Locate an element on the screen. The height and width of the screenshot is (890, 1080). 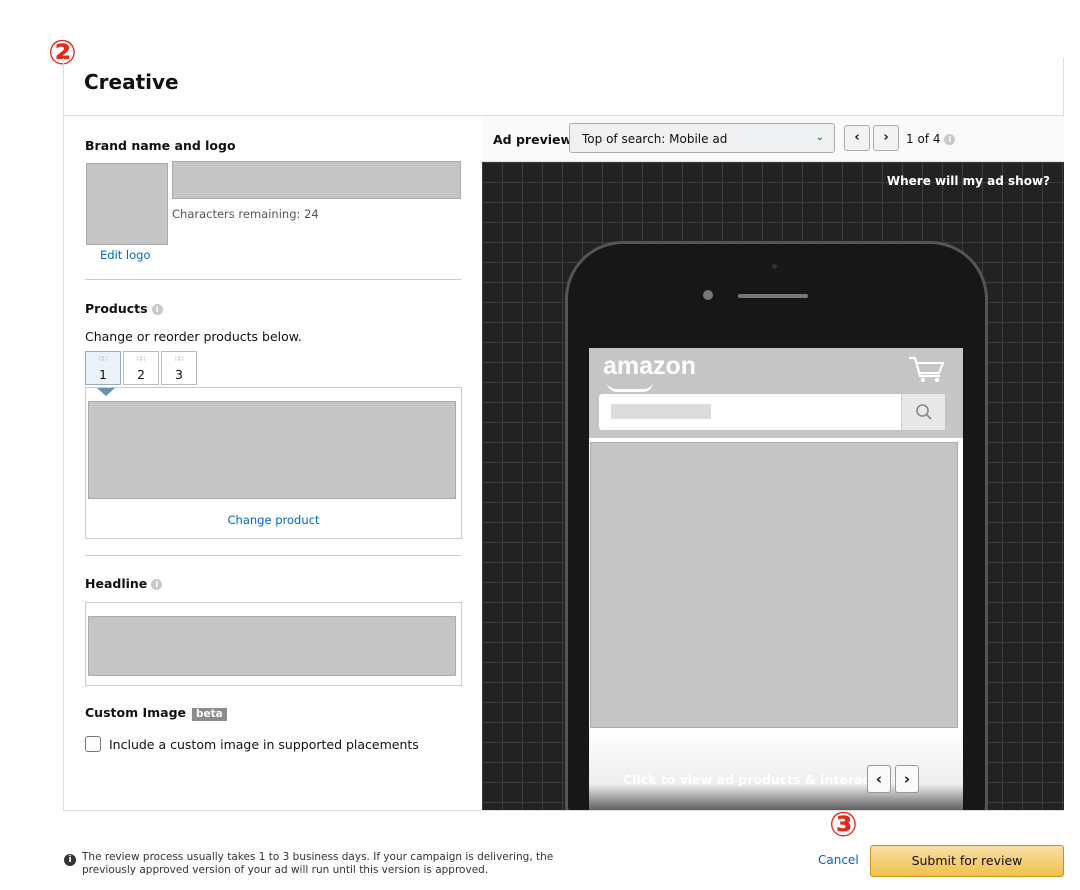
product-image-placeholder is located at coordinates (272, 450).